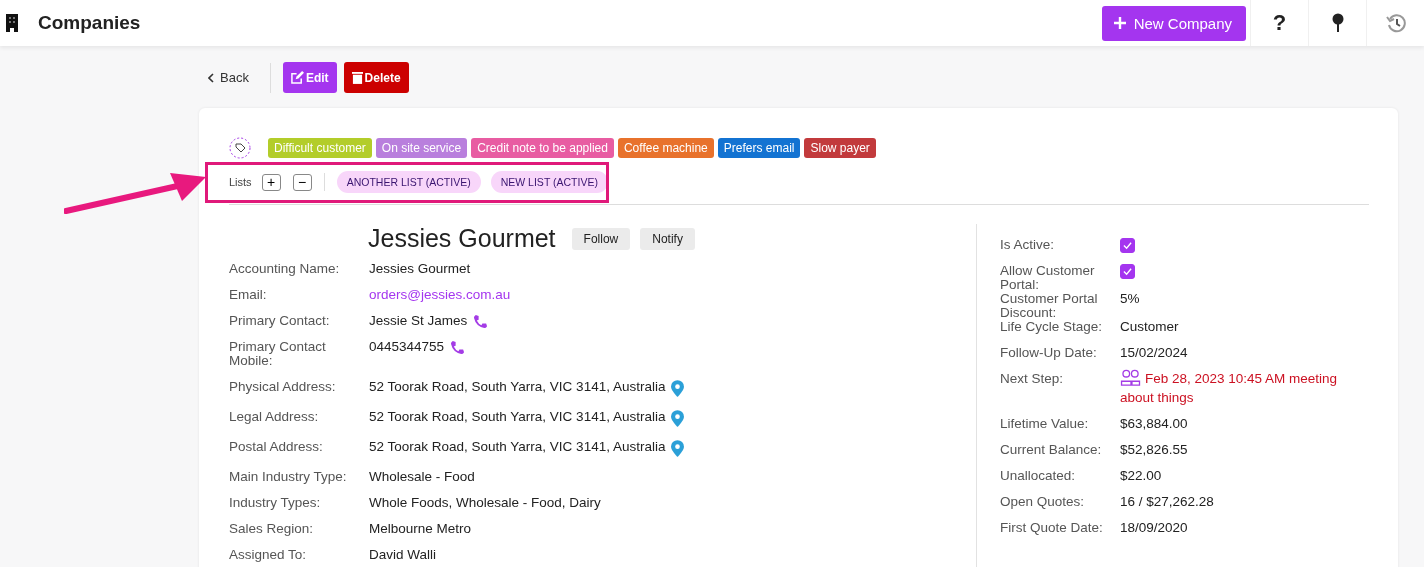  I want to click on tag-icon, so click(240, 148).